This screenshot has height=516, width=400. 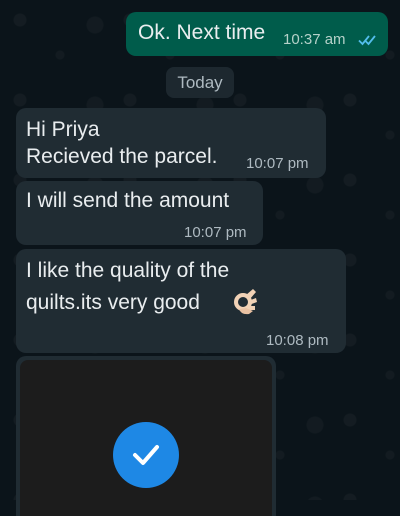 I want to click on outgoing-message: Ok. Next time 10:37 am, so click(x=257, y=34).